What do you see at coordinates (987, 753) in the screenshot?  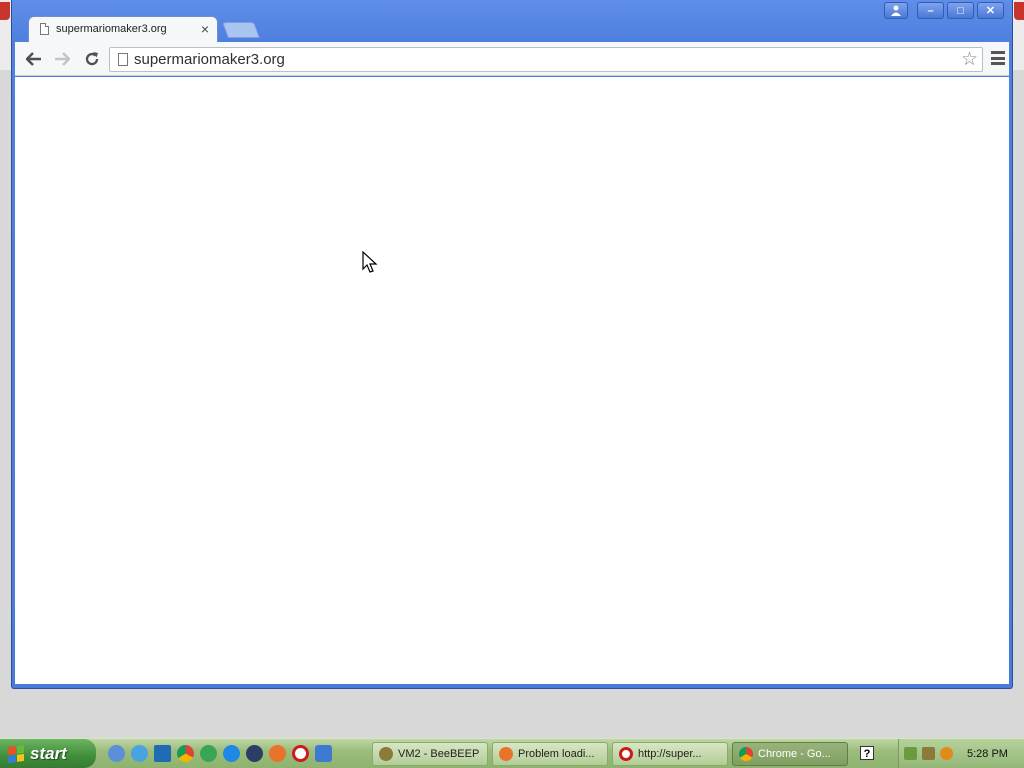 I see `clock: 5:28 PM` at bounding box center [987, 753].